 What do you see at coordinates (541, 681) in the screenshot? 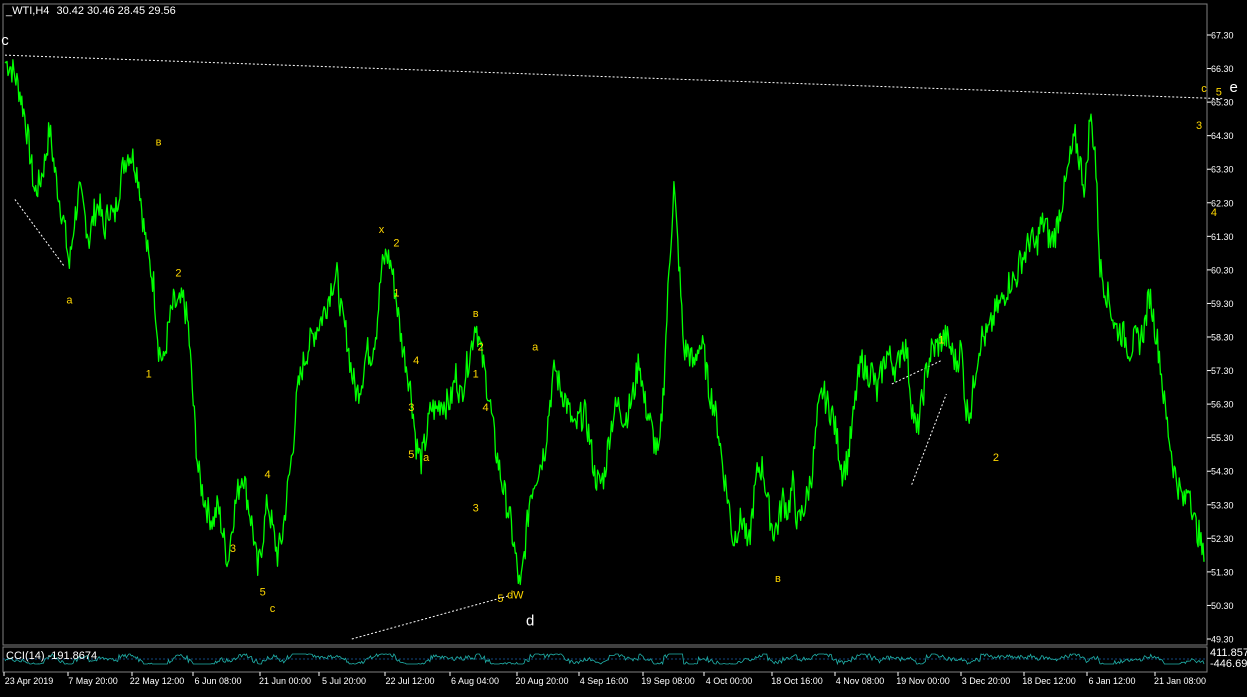
I see `x-tick-label: 20 Aug 20:00` at bounding box center [541, 681].